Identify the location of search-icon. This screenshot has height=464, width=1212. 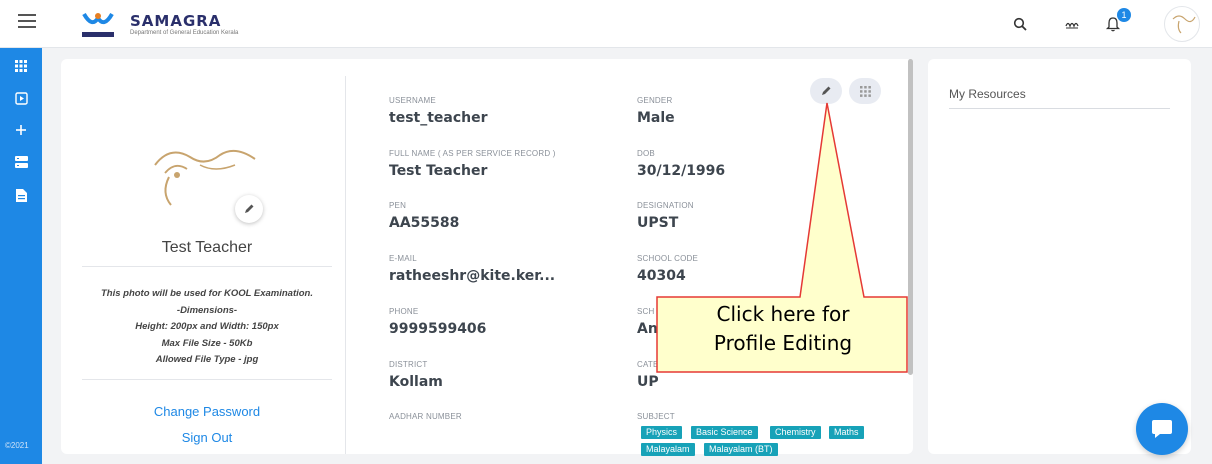
(1020, 24).